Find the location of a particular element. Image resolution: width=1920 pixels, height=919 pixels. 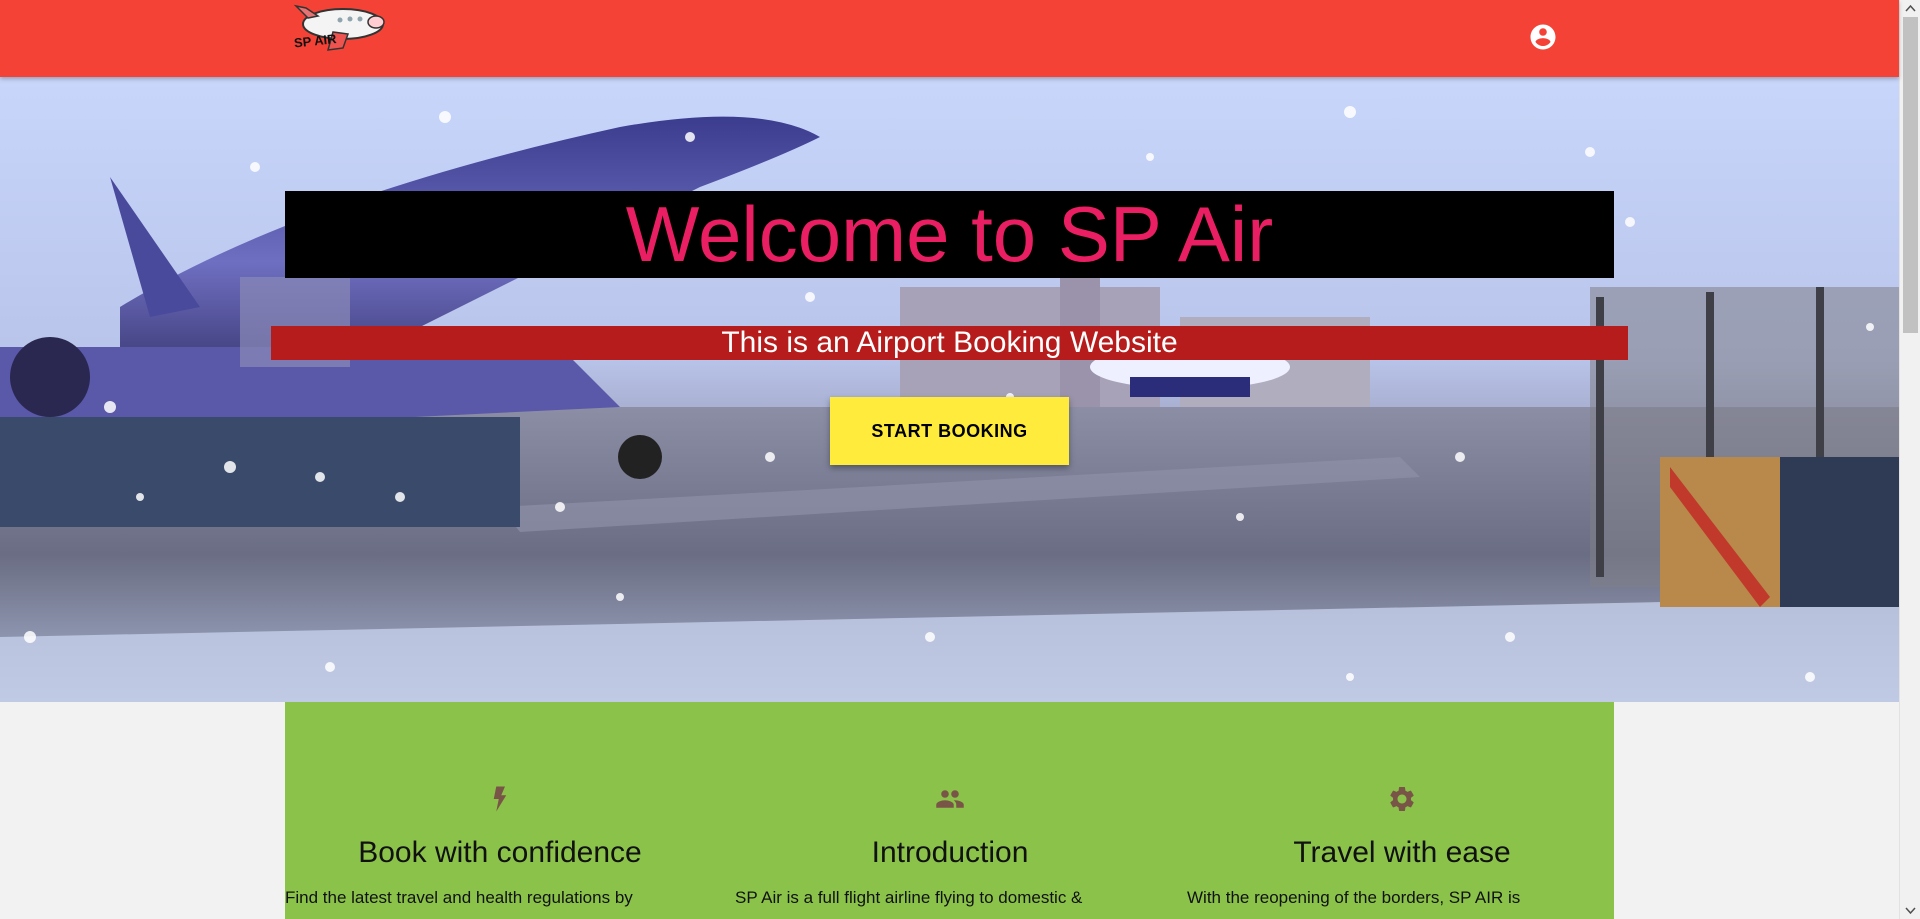

feature-title: Book with confidence is located at coordinates (500, 852).